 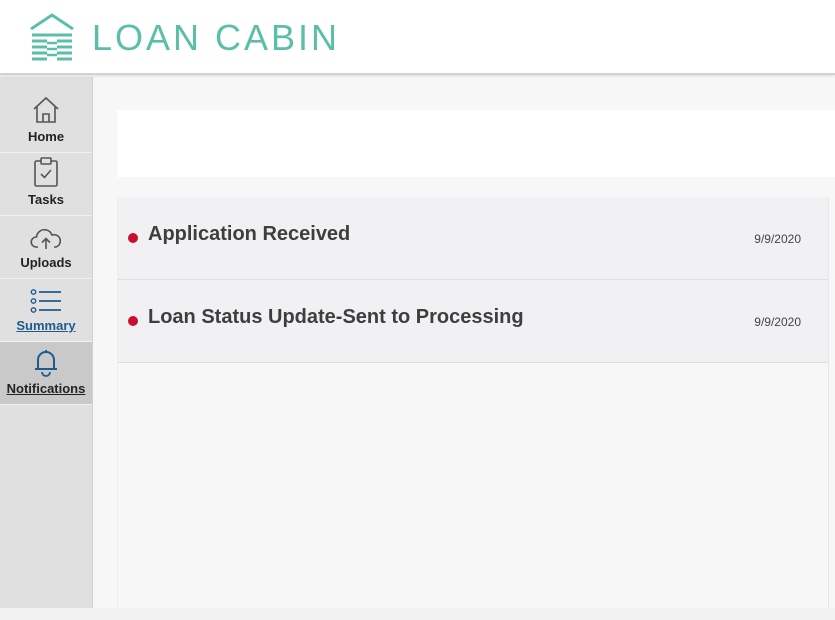 I want to click on sidebar-item-label: Home, so click(x=46, y=136).